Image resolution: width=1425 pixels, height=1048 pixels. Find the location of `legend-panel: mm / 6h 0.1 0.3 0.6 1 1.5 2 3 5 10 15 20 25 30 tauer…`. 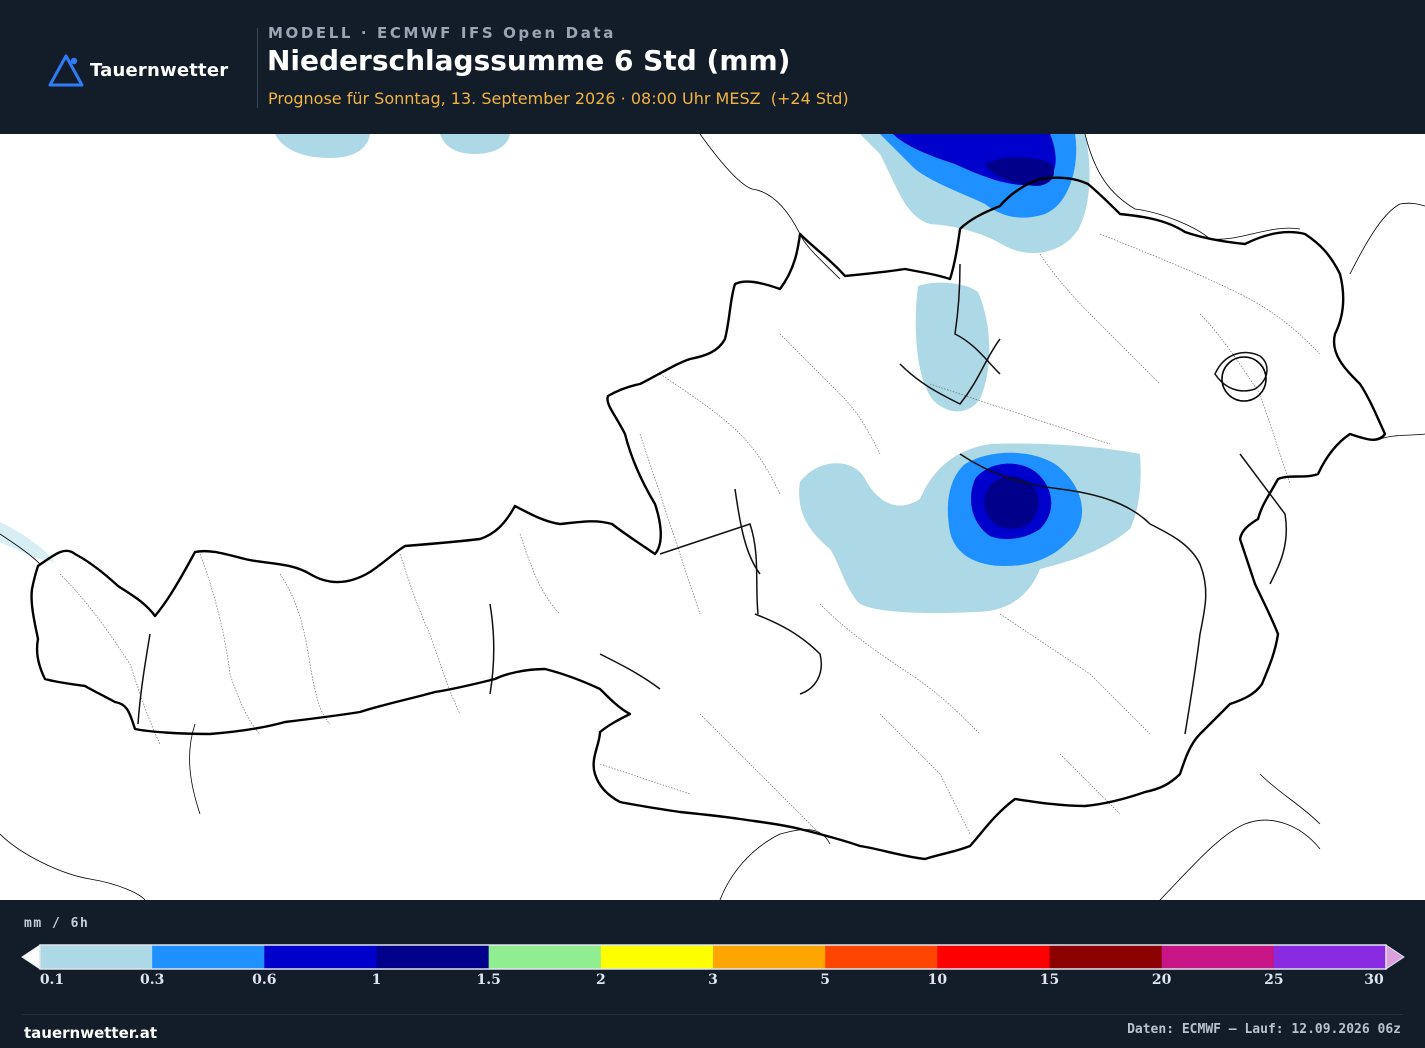

legend-panel: mm / 6h 0.1 0.3 0.6 1 1.5 2 3 5 10 15 20 25 30 tauer… is located at coordinates (712, 974).